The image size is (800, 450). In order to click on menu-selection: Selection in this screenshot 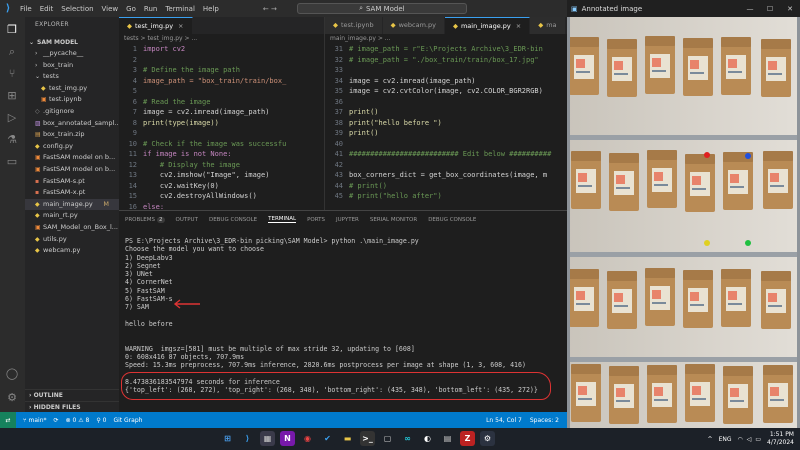, I will do `click(77, 9)`.